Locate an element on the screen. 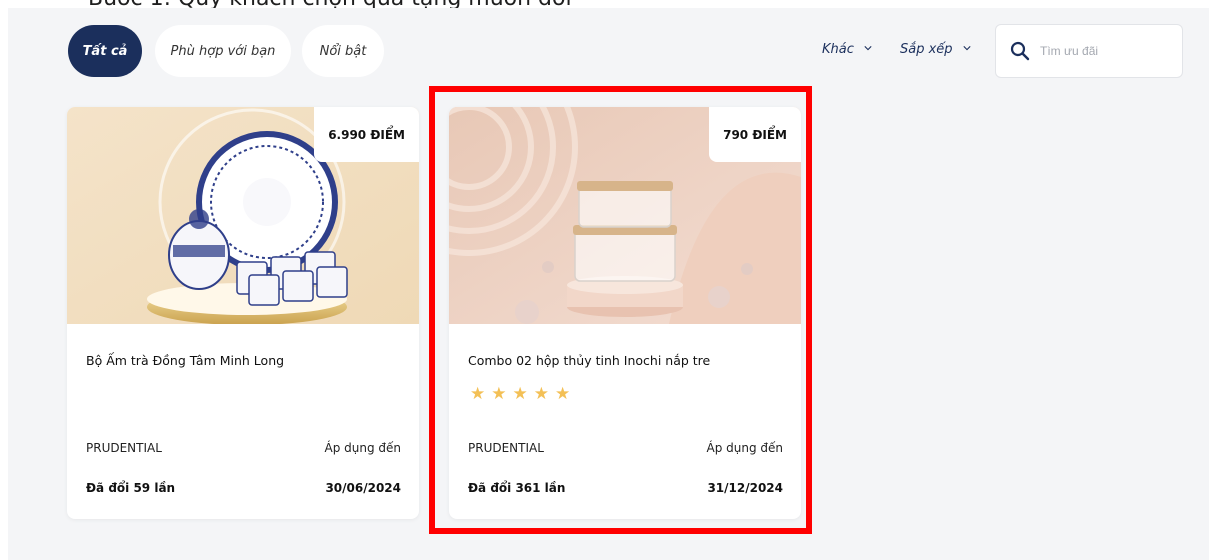 Image resolution: width=1209 pixels, height=560 pixels. search-icon is located at coordinates (1020, 51).